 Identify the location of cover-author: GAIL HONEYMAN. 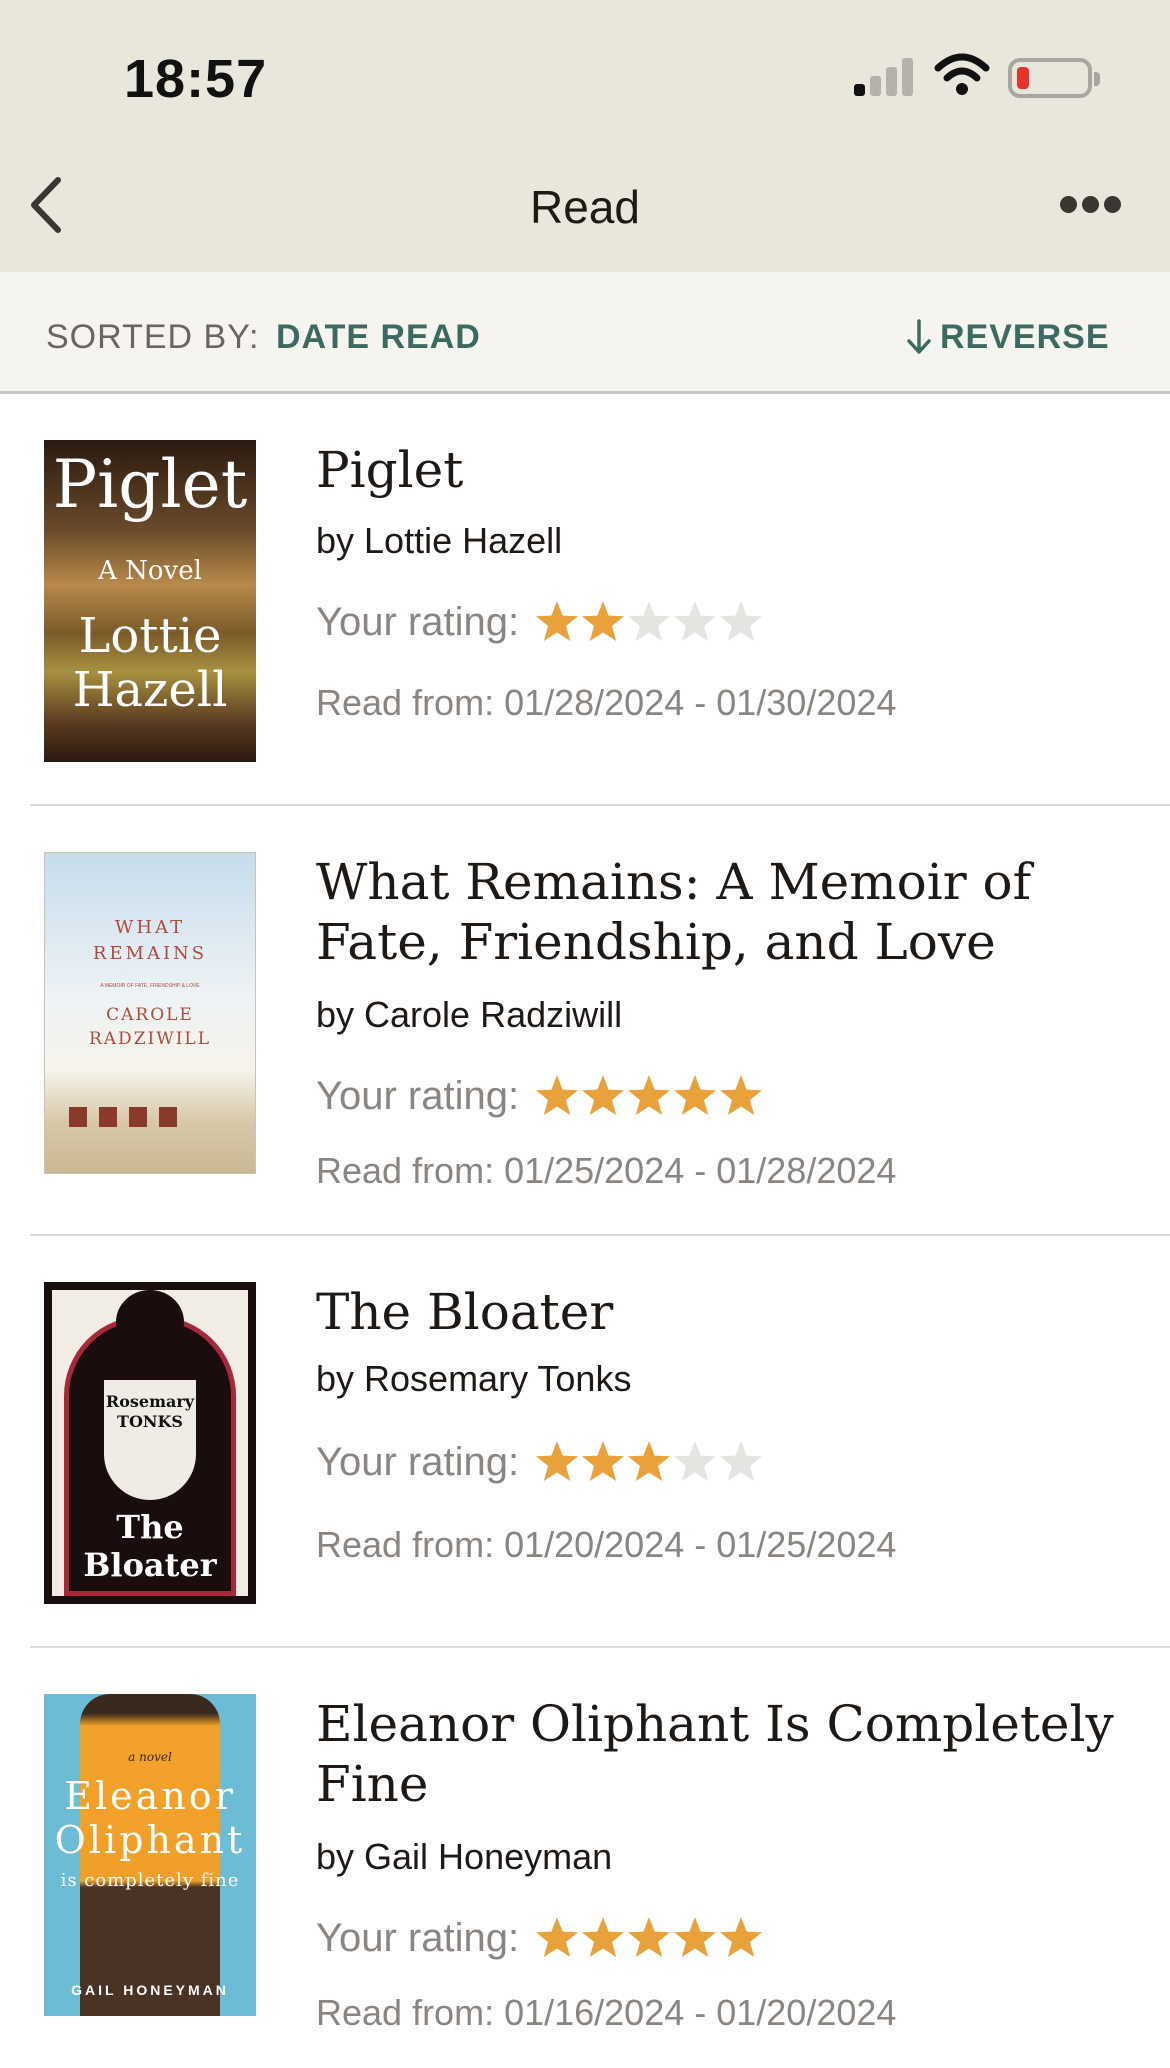
(150, 1990).